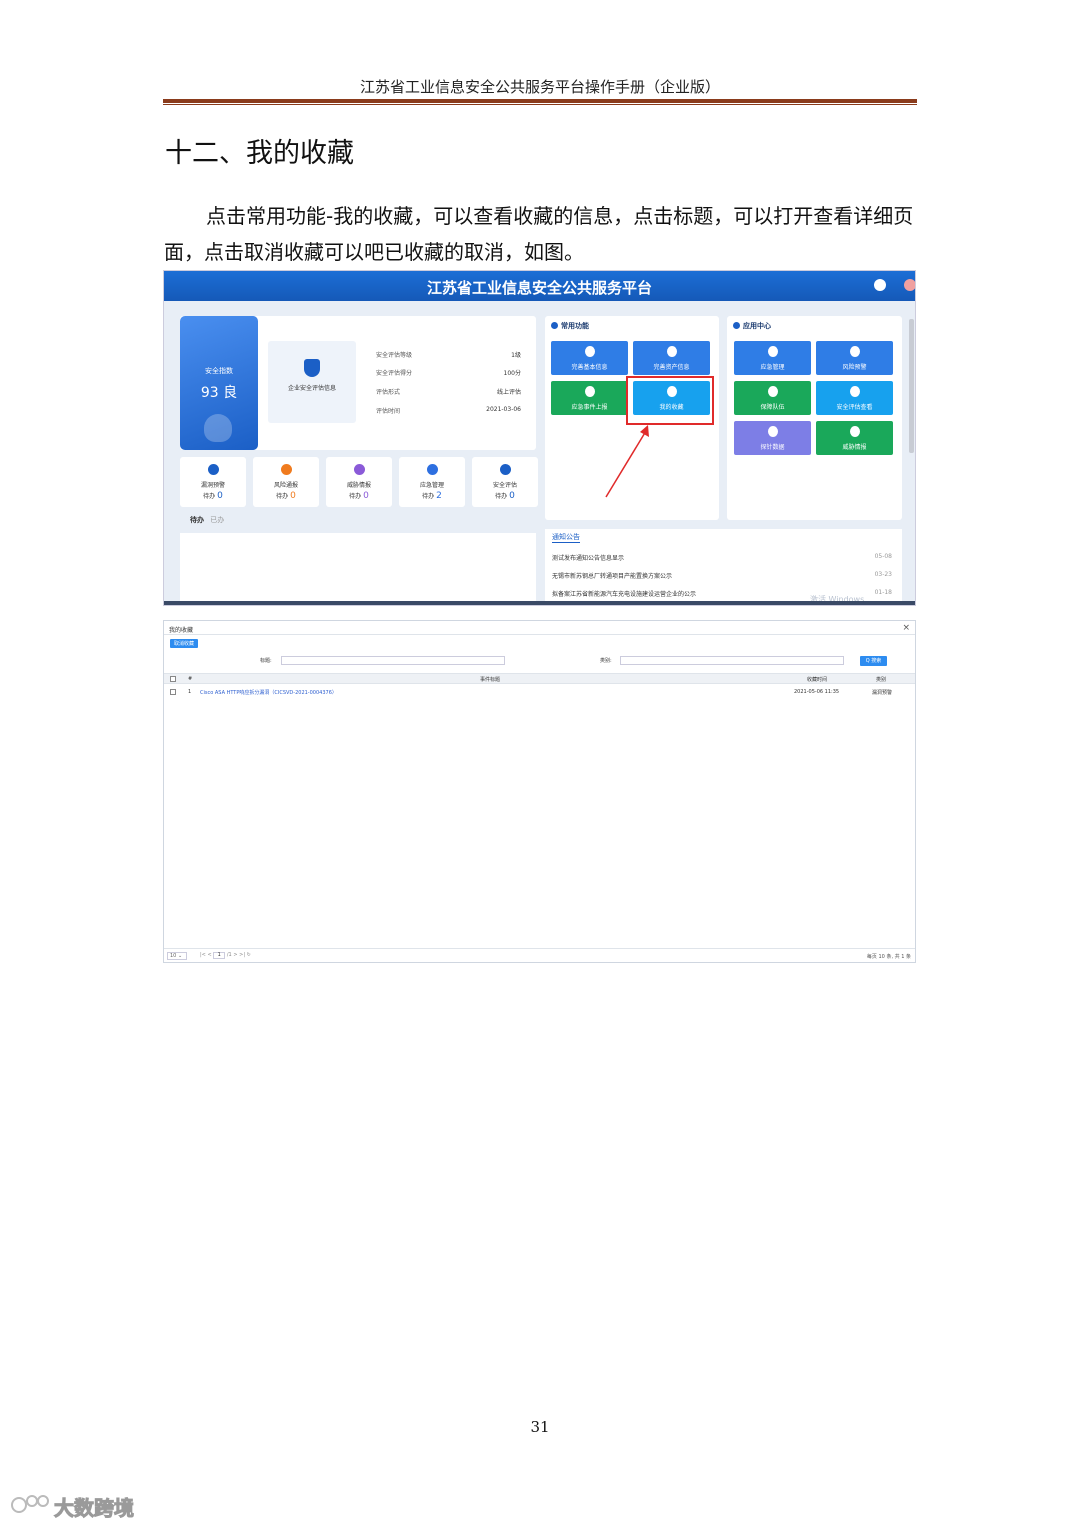  What do you see at coordinates (855, 391) in the screenshot?
I see `document-icon` at bounding box center [855, 391].